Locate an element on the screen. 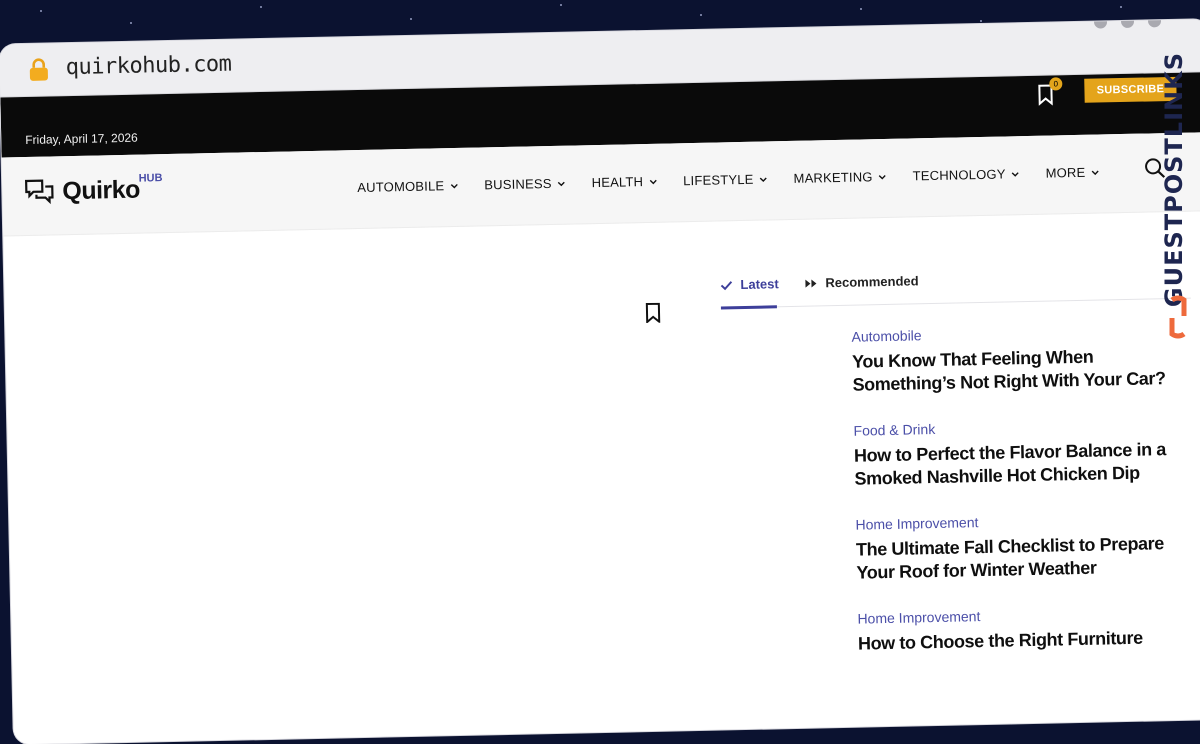 The width and height of the screenshot is (1200, 744). site-logo: Quirko HUB is located at coordinates (93, 189).